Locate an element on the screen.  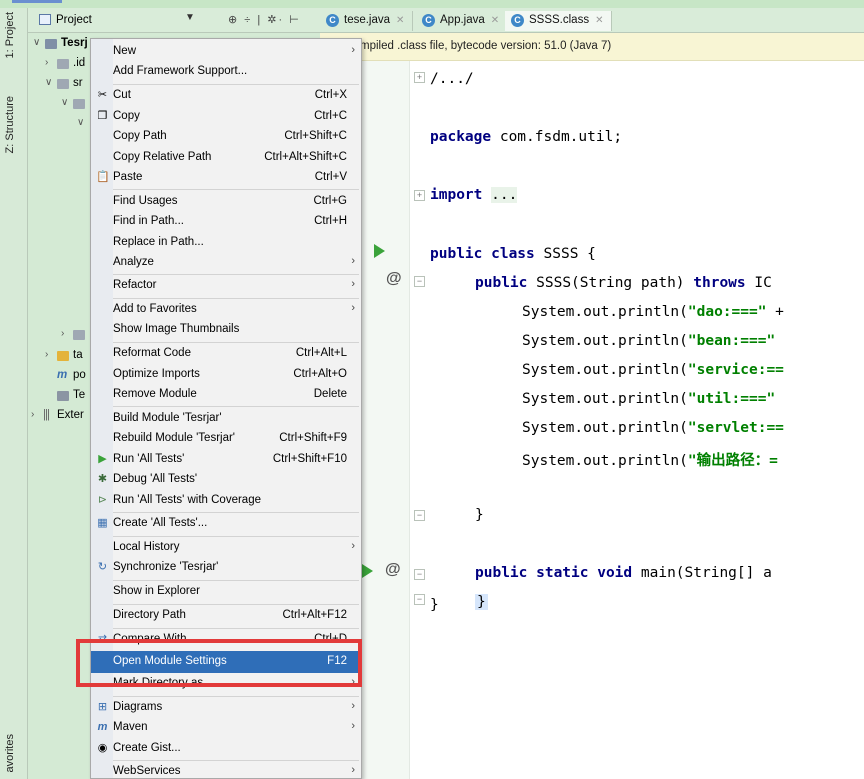
tab-ssss-class: C SSSS.class ✕ is located at coordinates (559, 21).